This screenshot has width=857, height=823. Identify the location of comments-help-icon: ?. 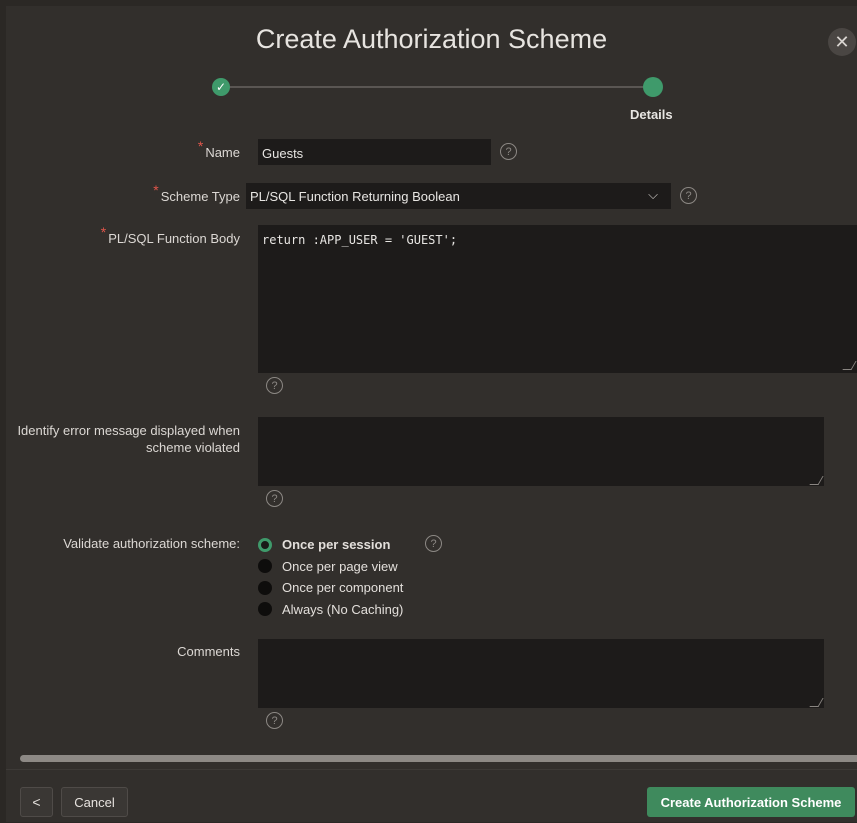
(274, 720).